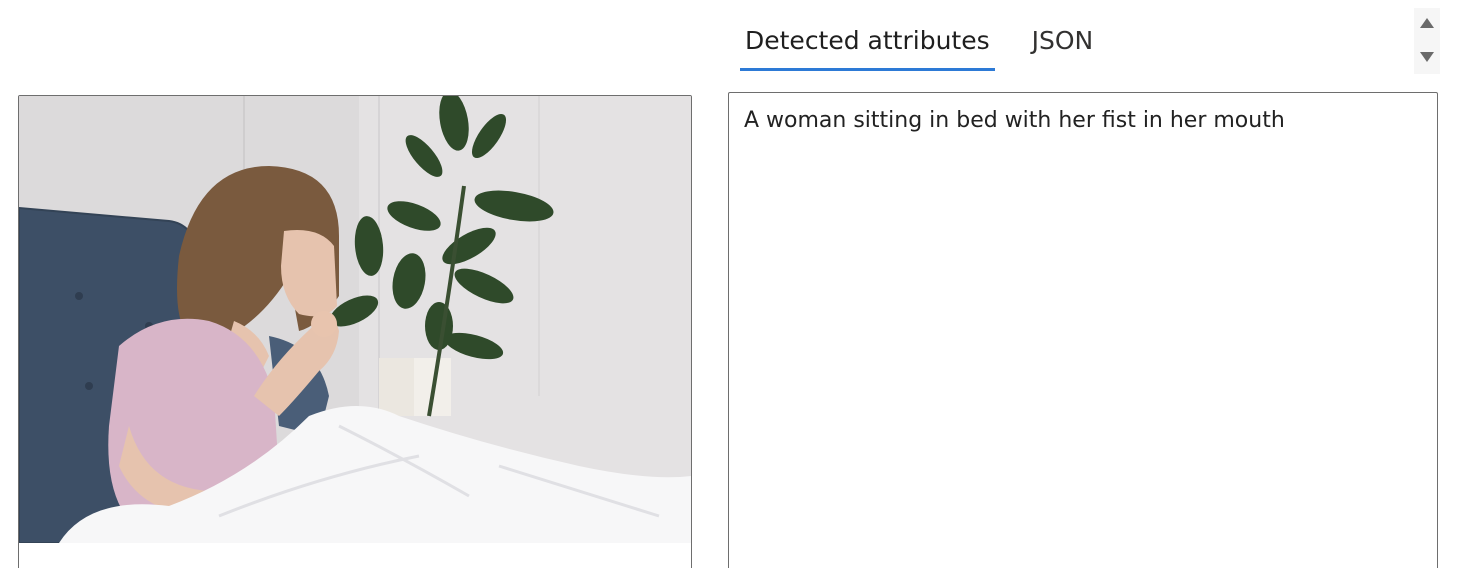  What do you see at coordinates (867, 46) in the screenshot?
I see `tab-detected-attributes: Detected attributes` at bounding box center [867, 46].